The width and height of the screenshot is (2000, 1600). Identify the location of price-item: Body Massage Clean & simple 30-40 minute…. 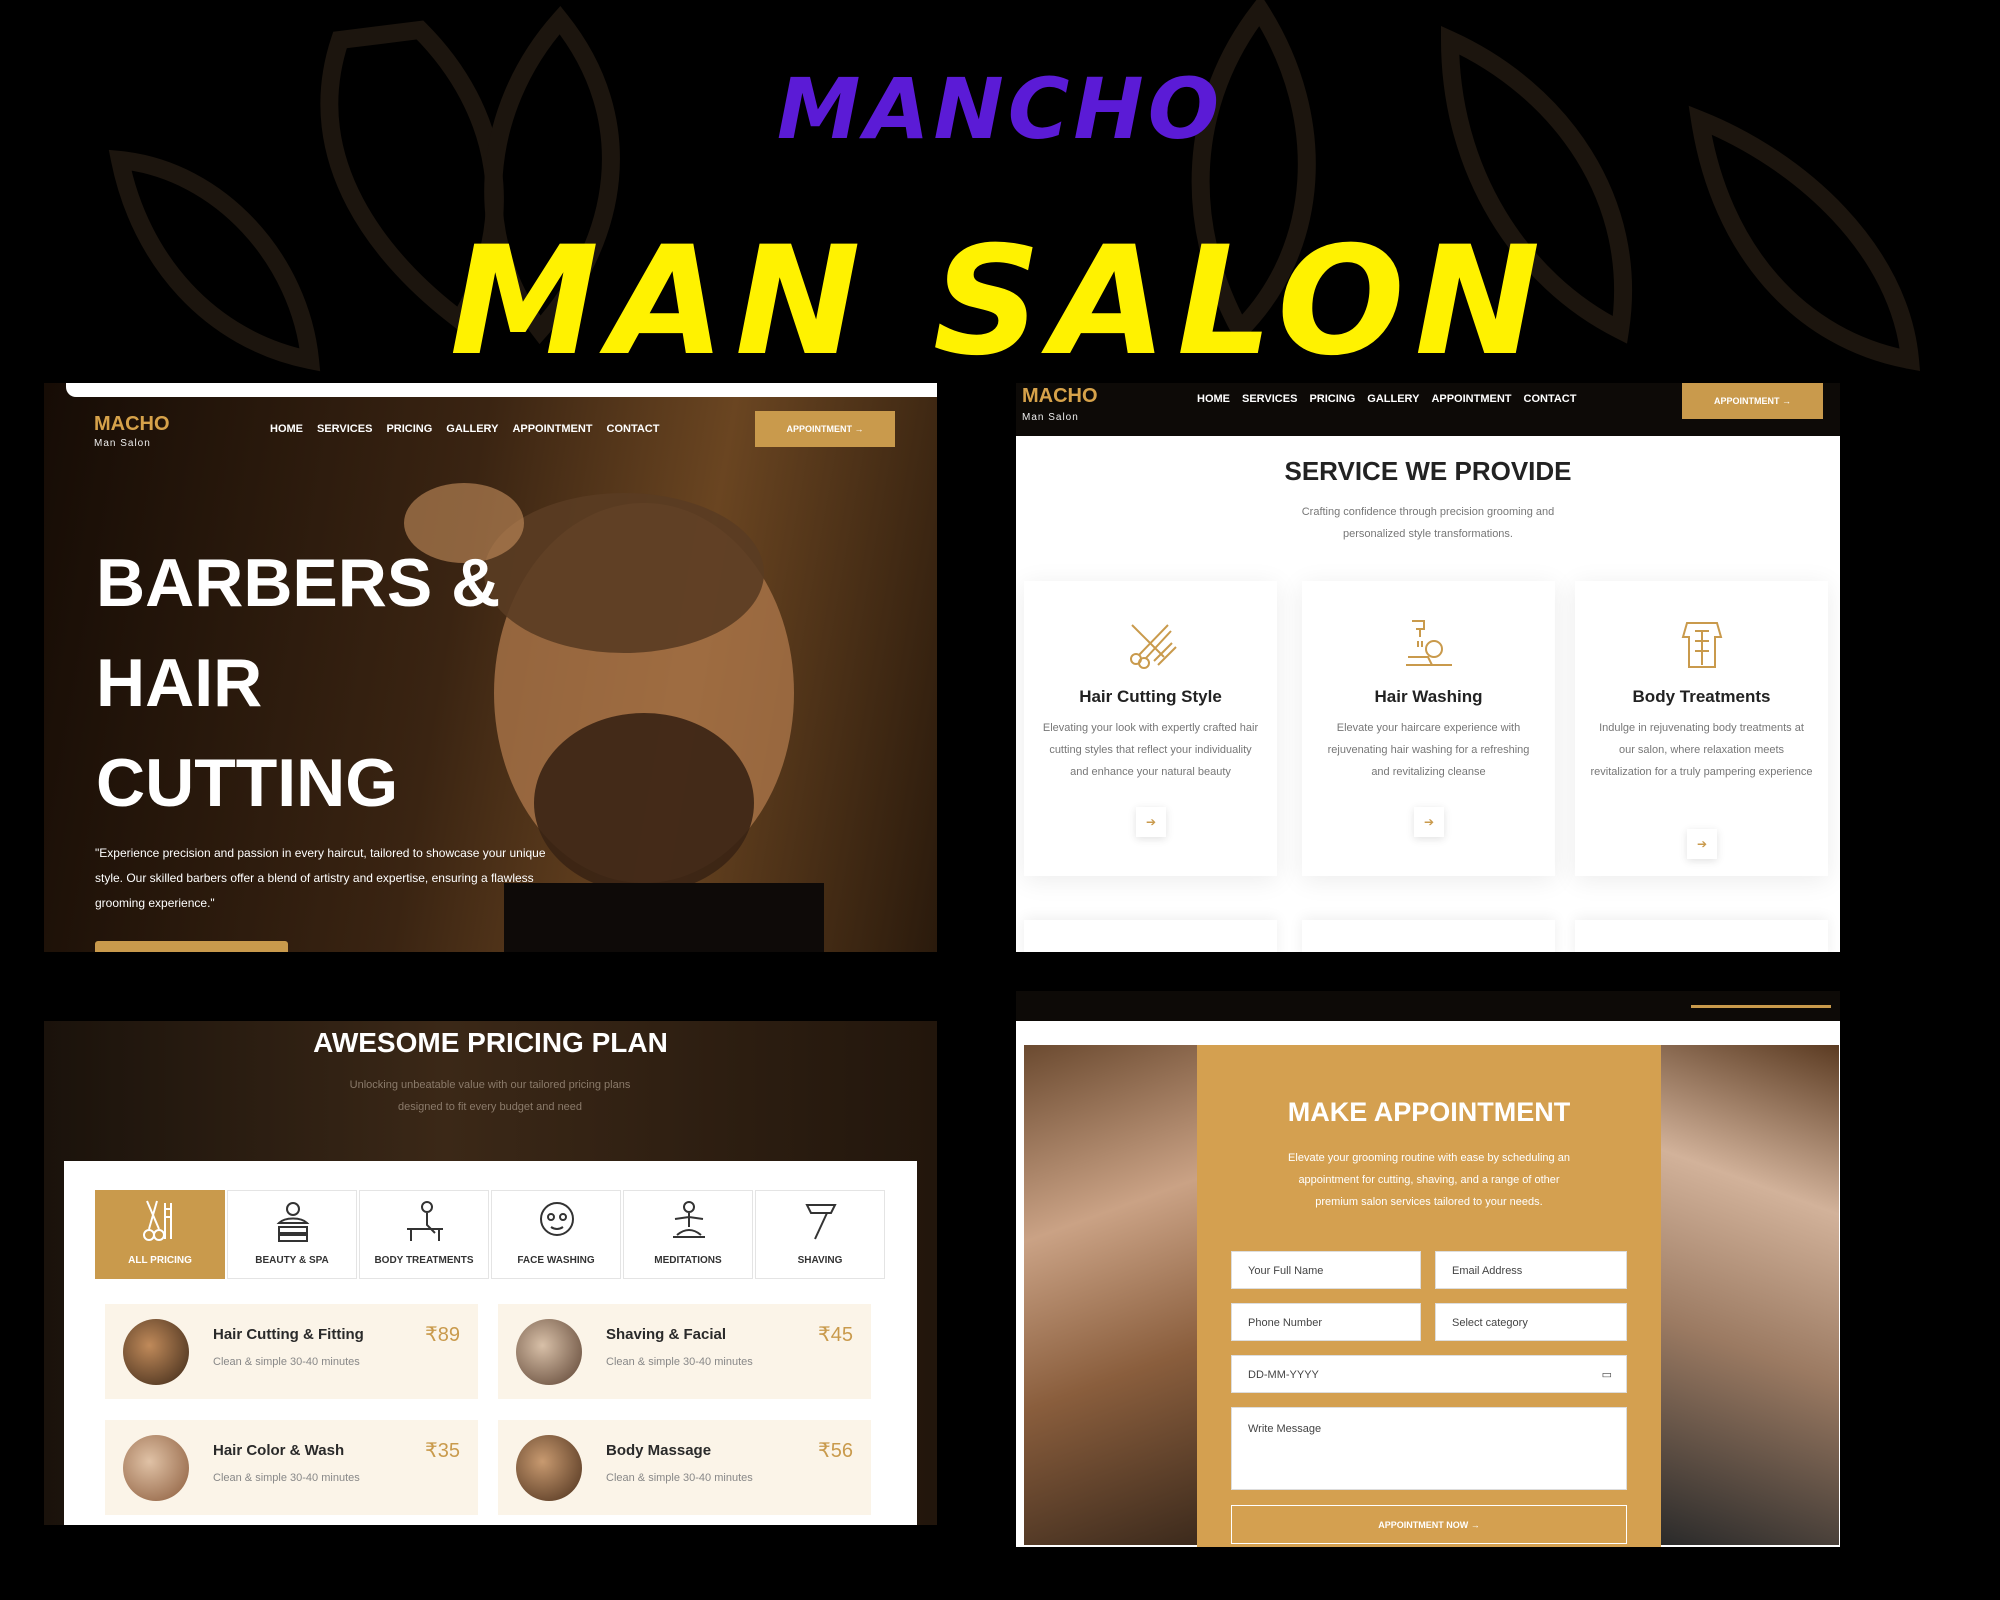
(684, 1467).